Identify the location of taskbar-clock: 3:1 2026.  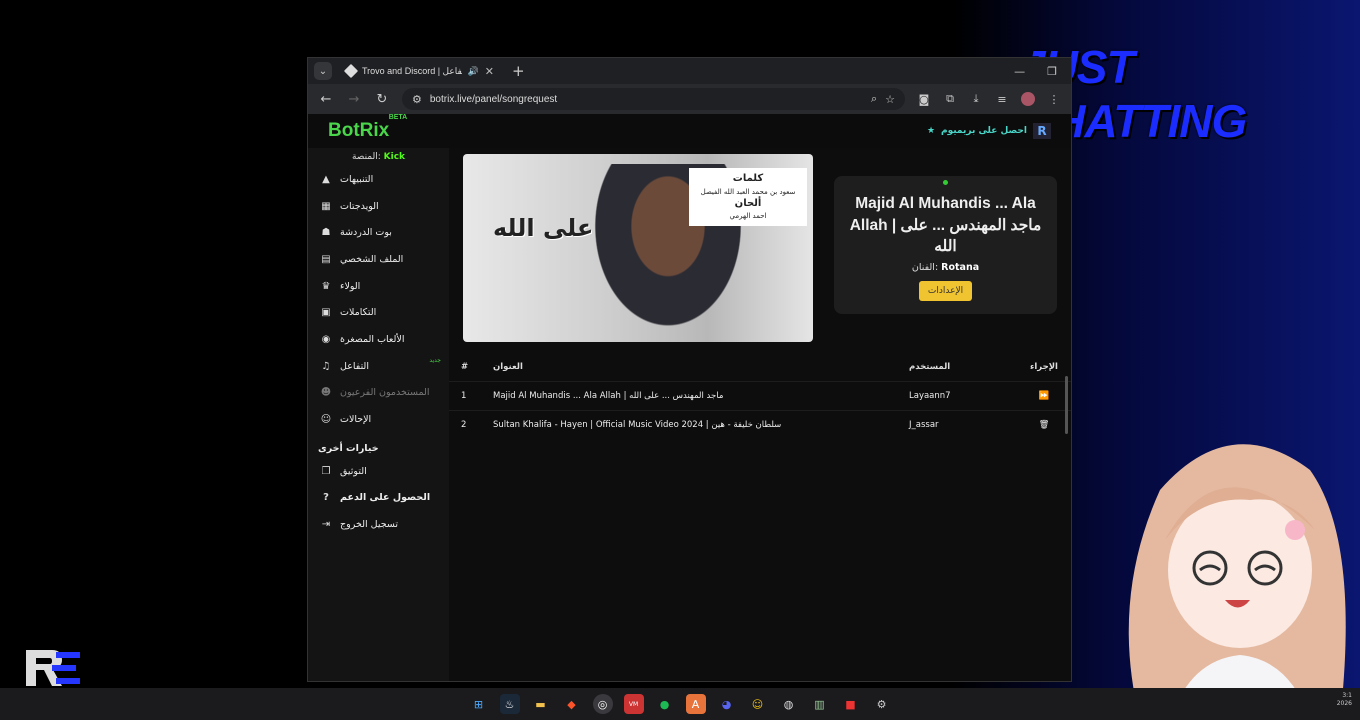
(1344, 700).